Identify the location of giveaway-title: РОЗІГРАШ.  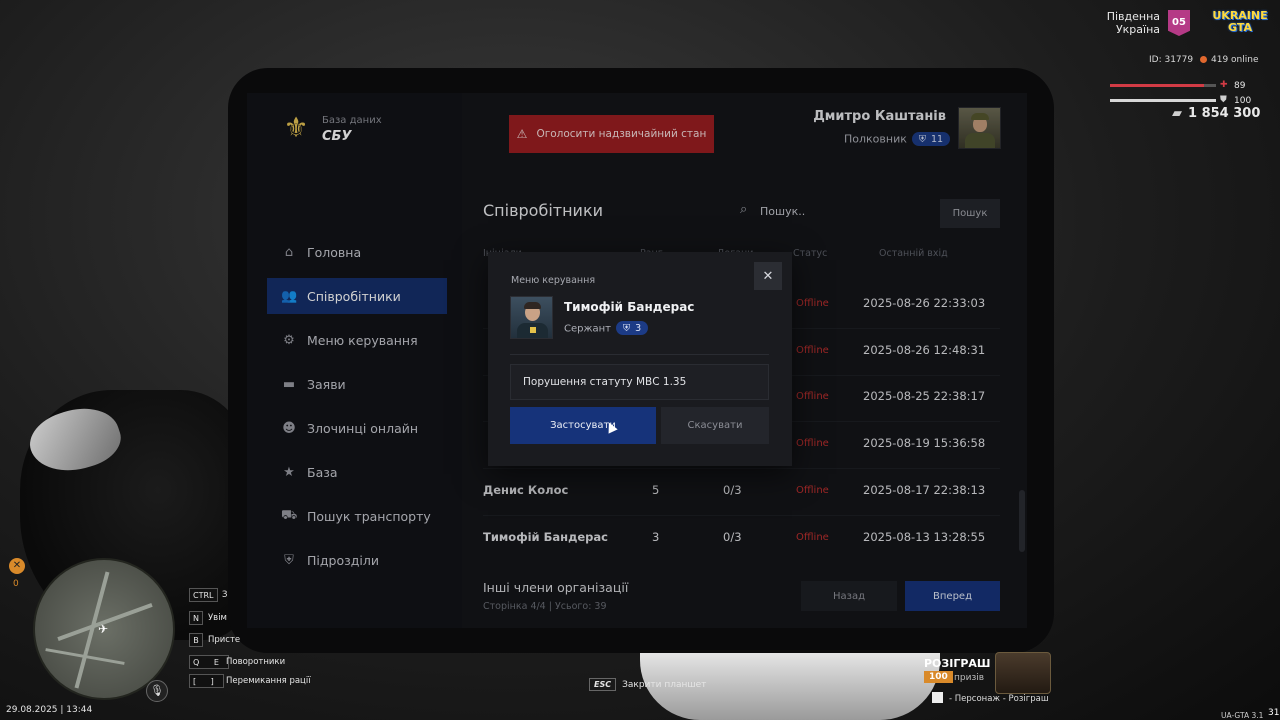
(957, 663).